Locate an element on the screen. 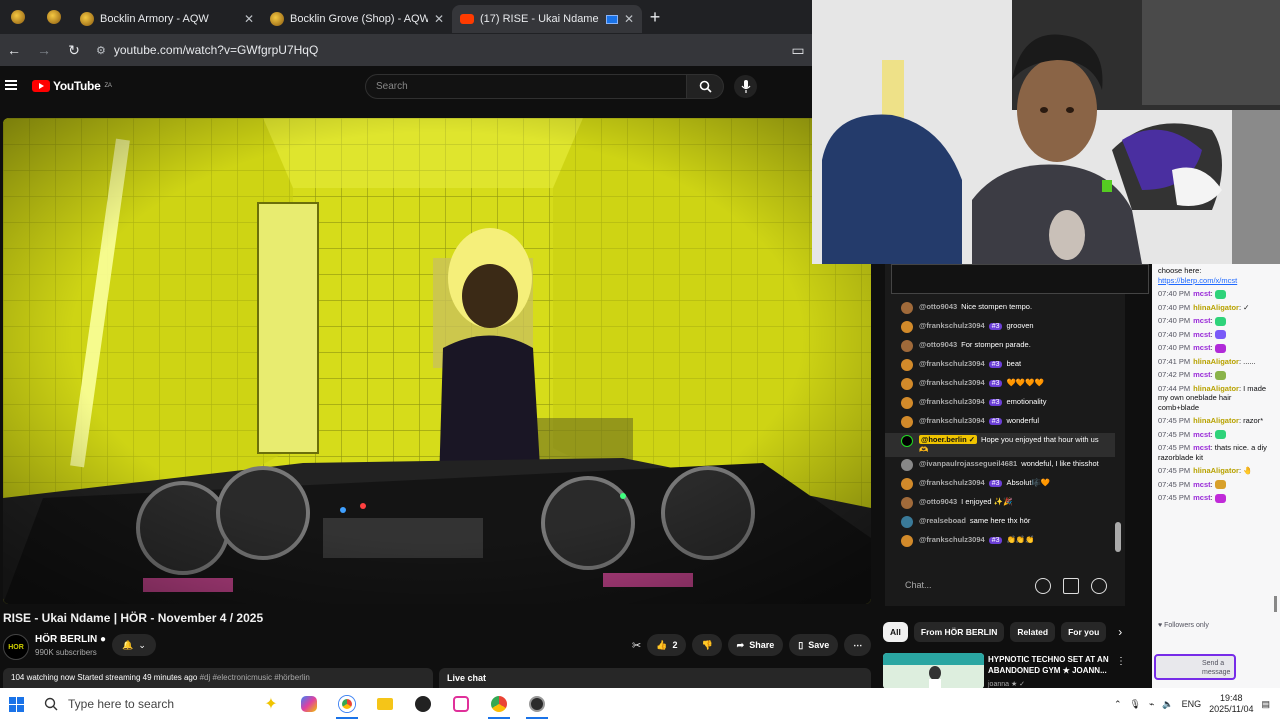 The width and height of the screenshot is (1280, 720). tab-bocklin-grove: Bocklin Grove (Shop) - AQW ✕ is located at coordinates (357, 19).